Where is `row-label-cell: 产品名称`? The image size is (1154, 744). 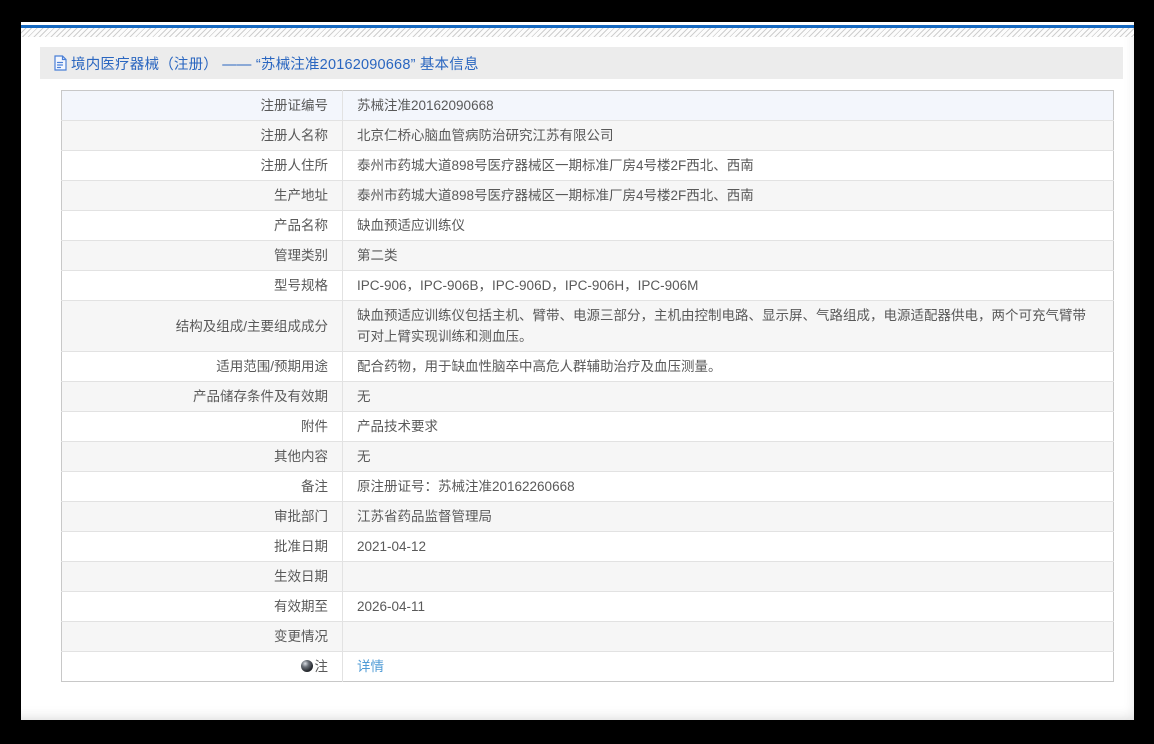
row-label-cell: 产品名称 is located at coordinates (202, 225).